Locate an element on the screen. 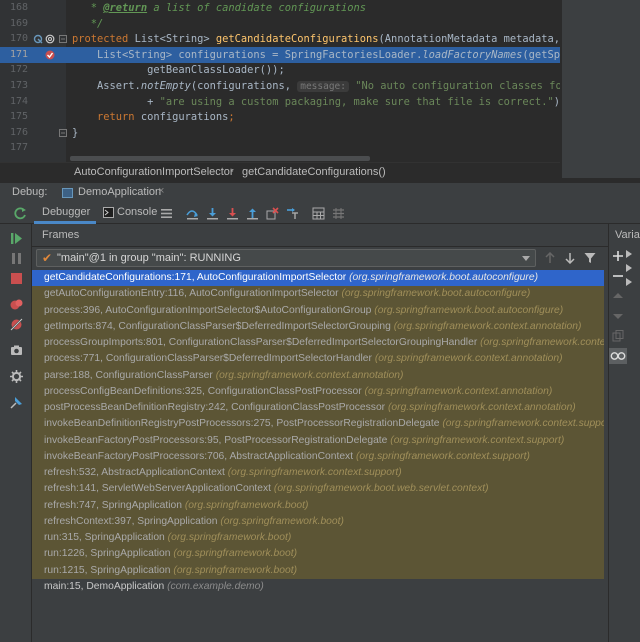 The width and height of the screenshot is (640, 642). code-line: 176} is located at coordinates (280, 133).